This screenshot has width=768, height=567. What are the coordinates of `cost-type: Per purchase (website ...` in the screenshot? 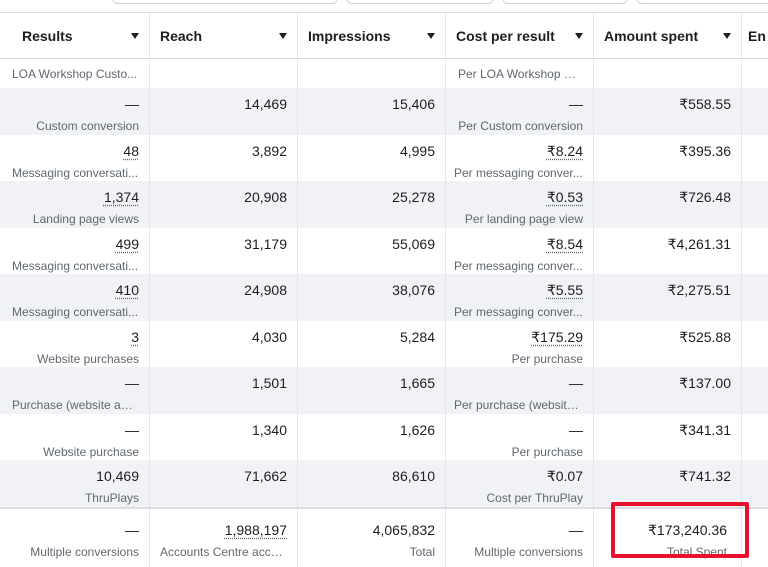 It's located at (514, 402).